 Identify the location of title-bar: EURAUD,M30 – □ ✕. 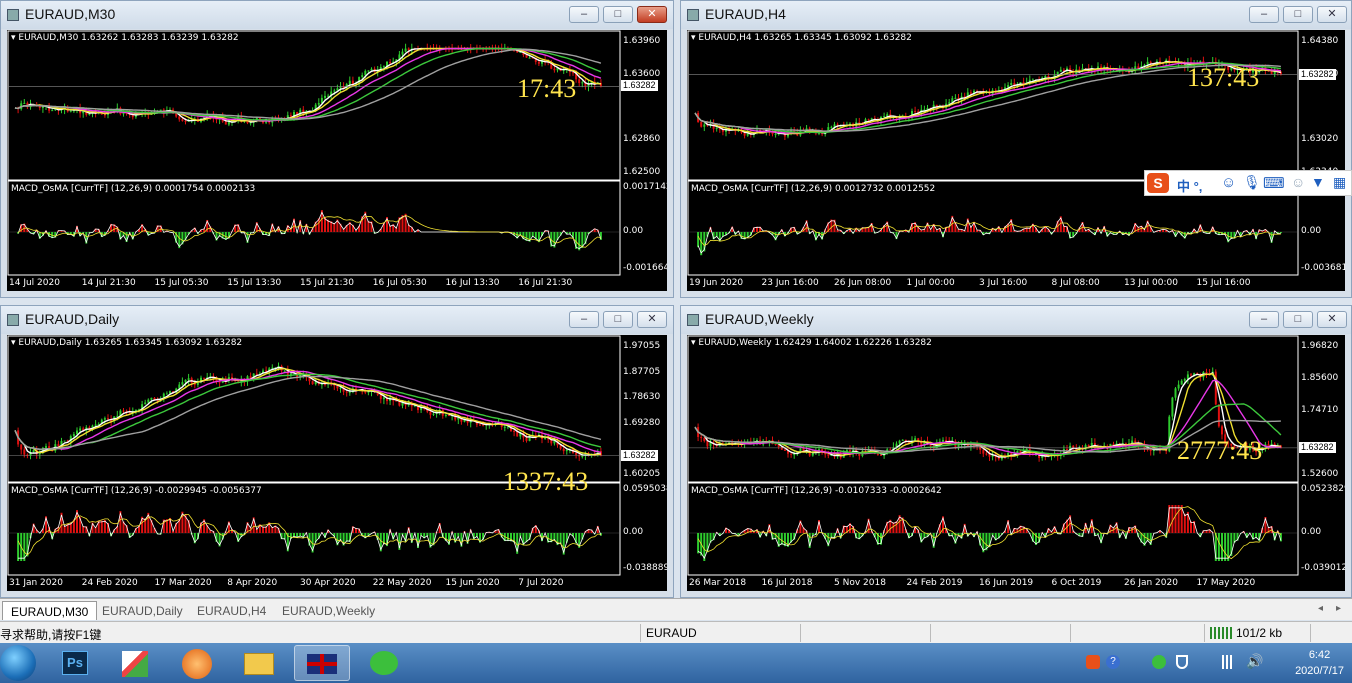
(337, 15).